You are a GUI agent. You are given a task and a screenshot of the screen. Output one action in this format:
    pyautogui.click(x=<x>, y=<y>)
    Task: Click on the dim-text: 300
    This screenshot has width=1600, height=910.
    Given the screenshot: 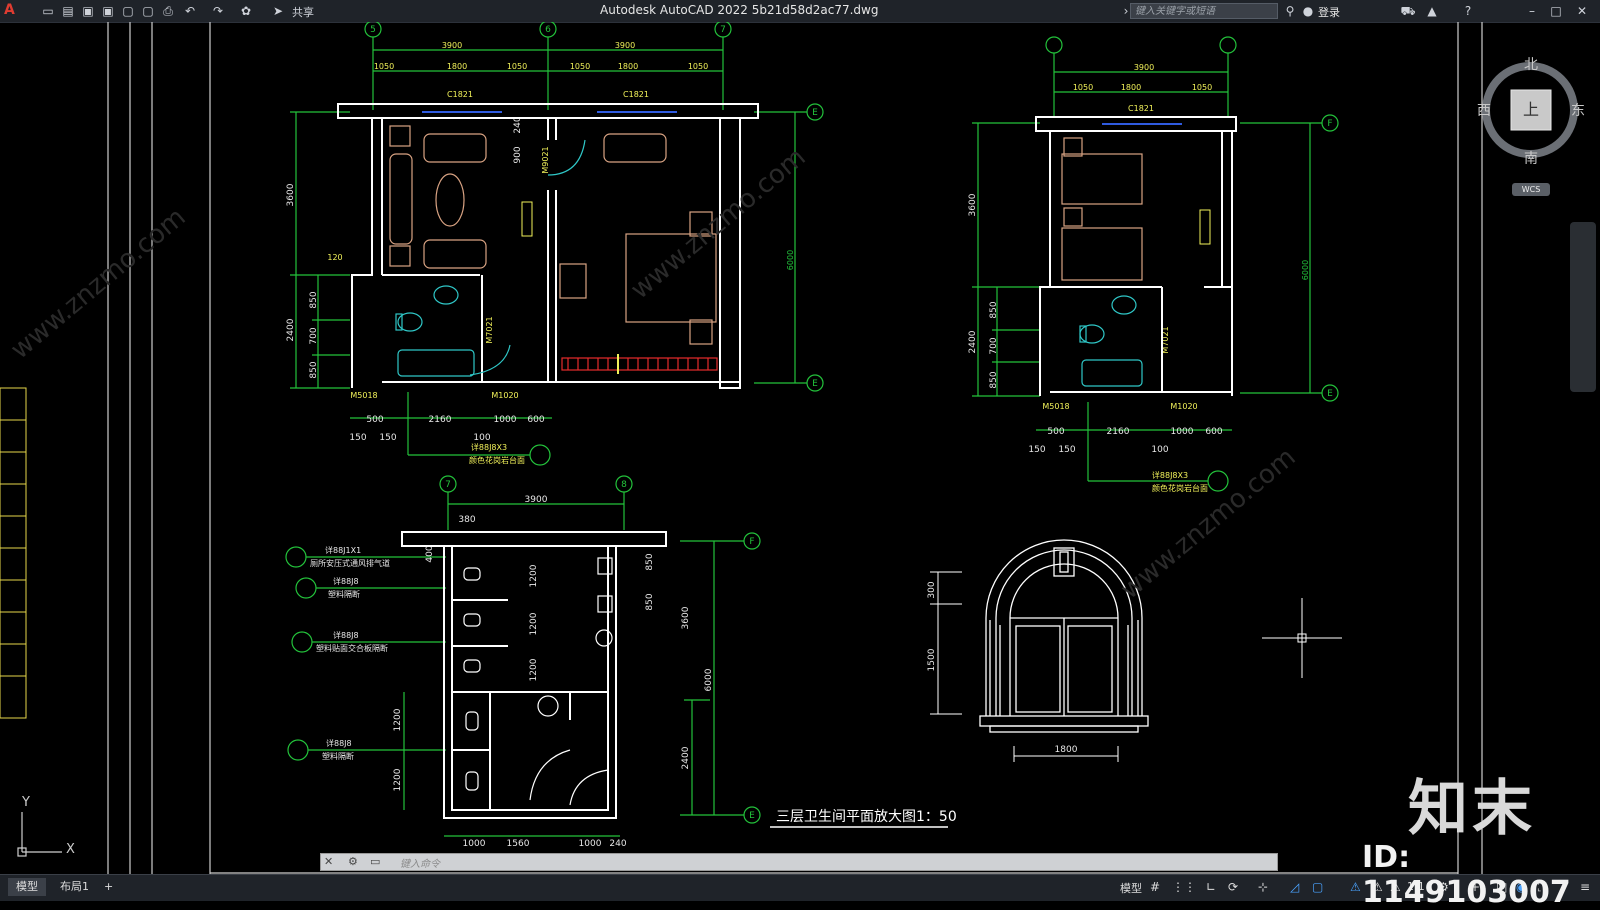 What is the action you would take?
    pyautogui.click(x=932, y=589)
    